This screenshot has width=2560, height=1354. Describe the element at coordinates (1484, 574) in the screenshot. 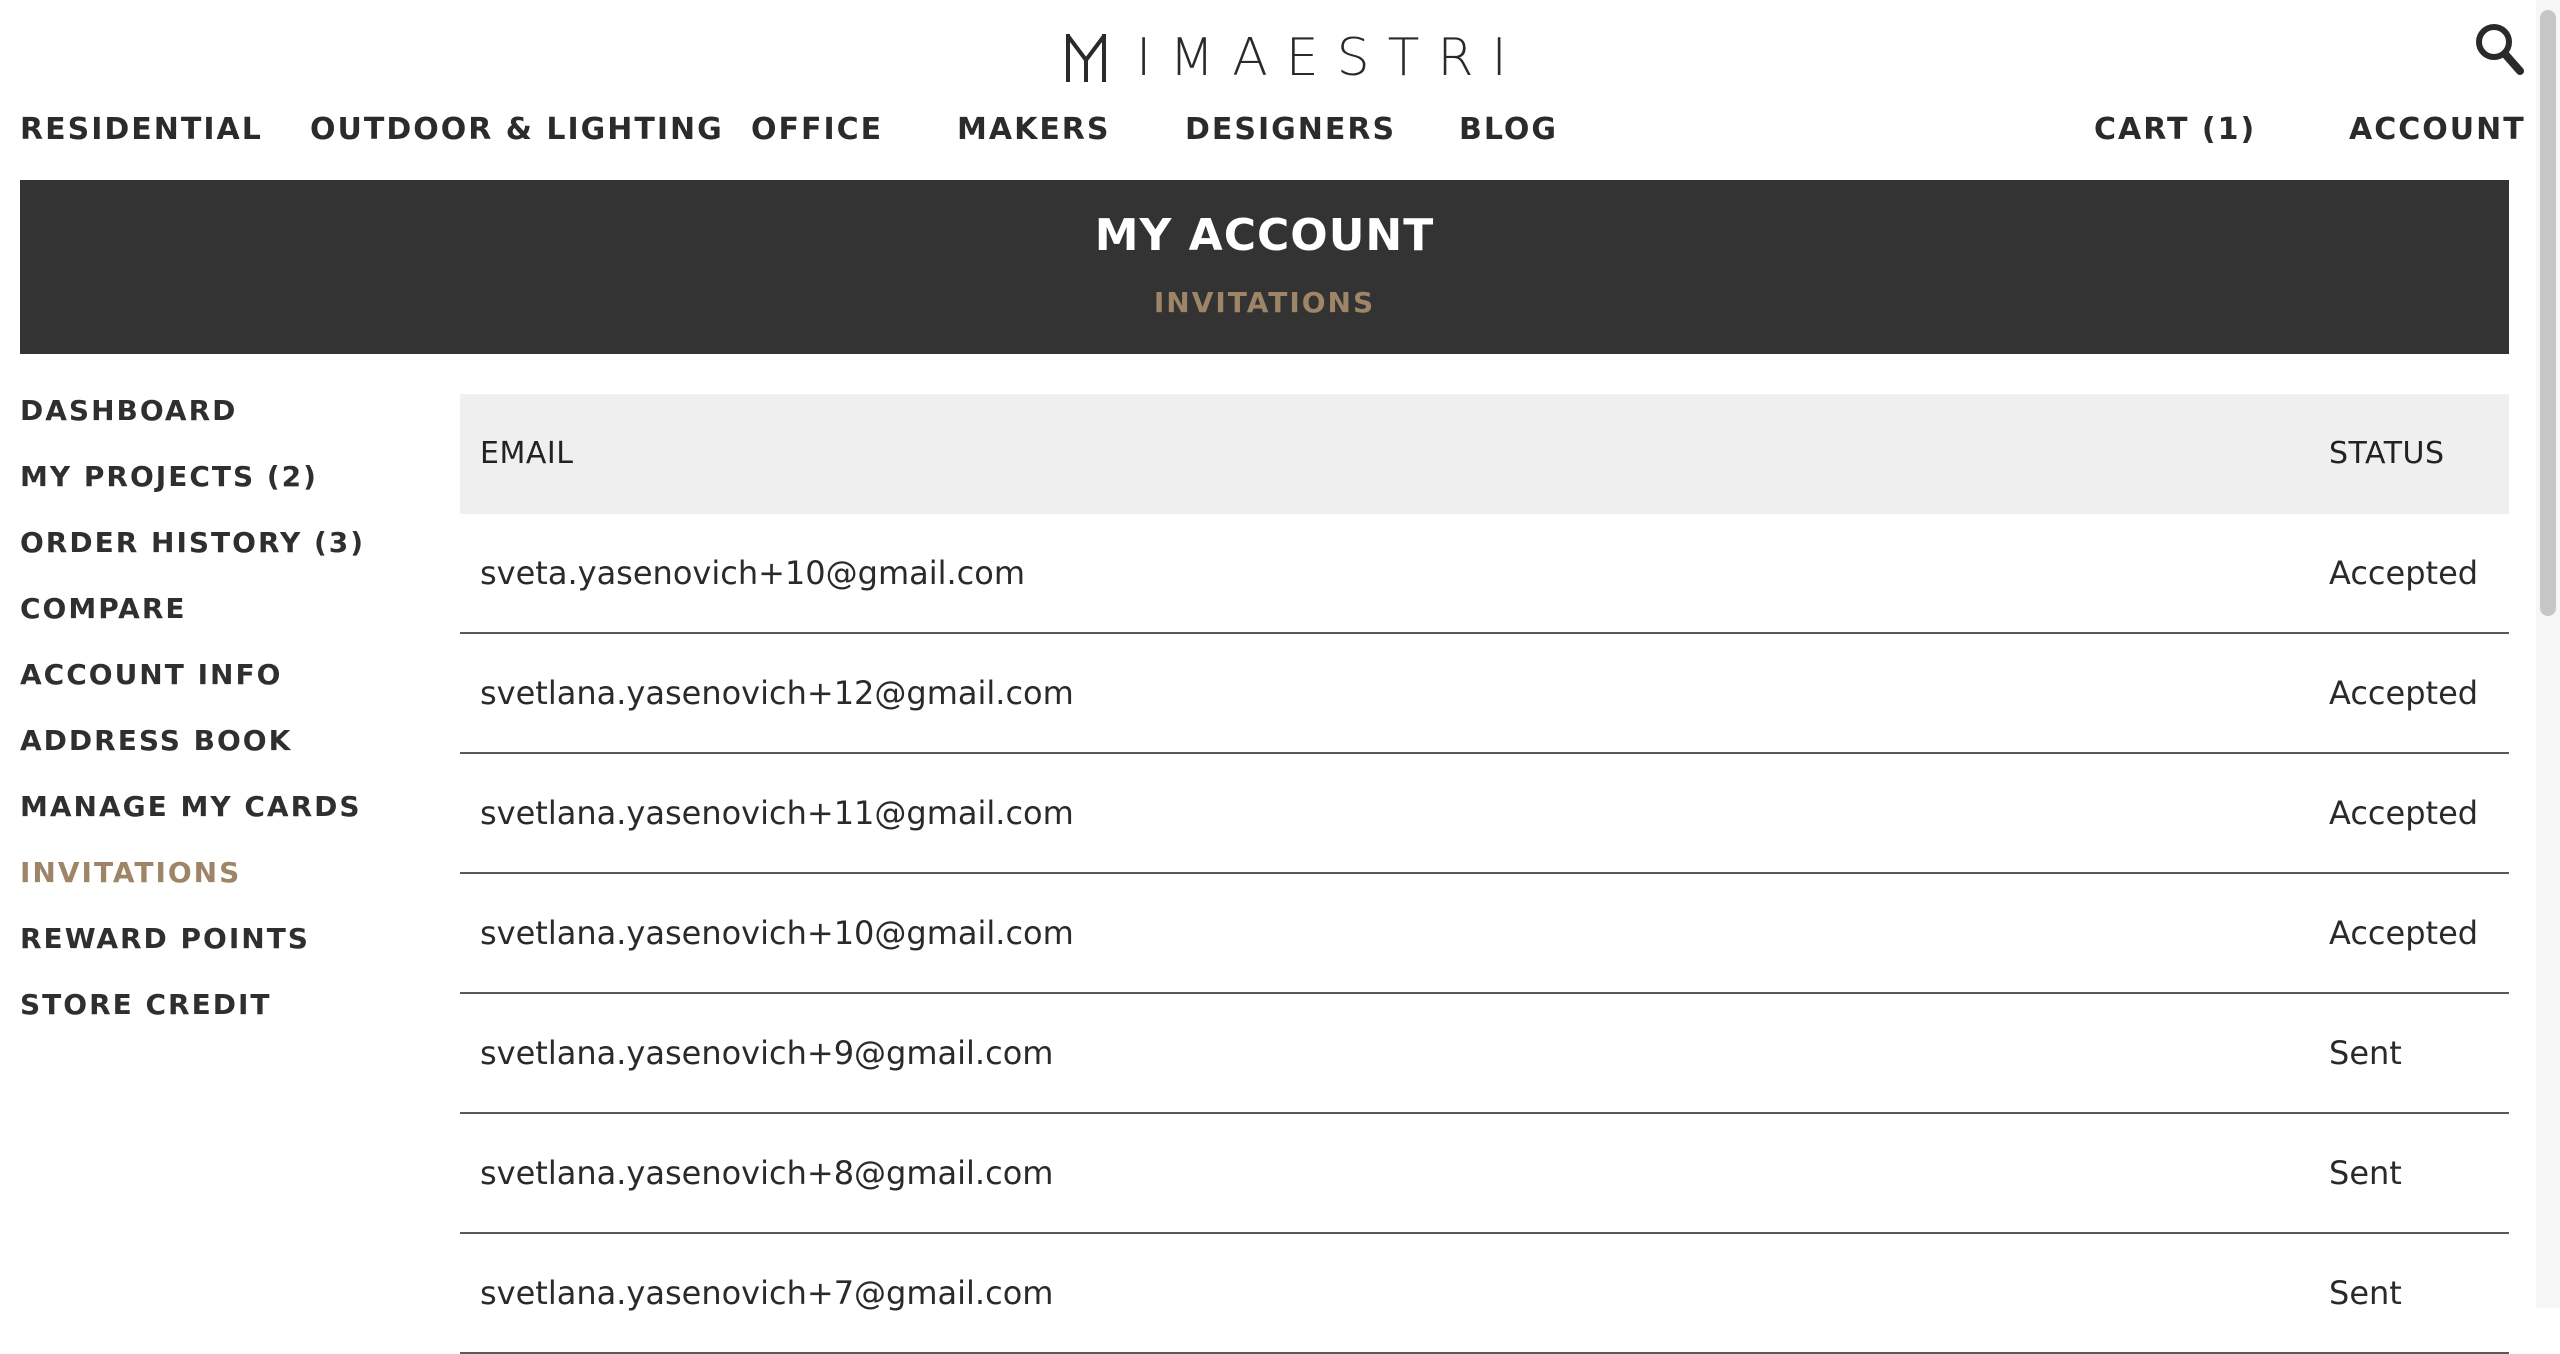

I see `table-row: sveta.yasenovich+10@gmail.com Accepted` at that location.